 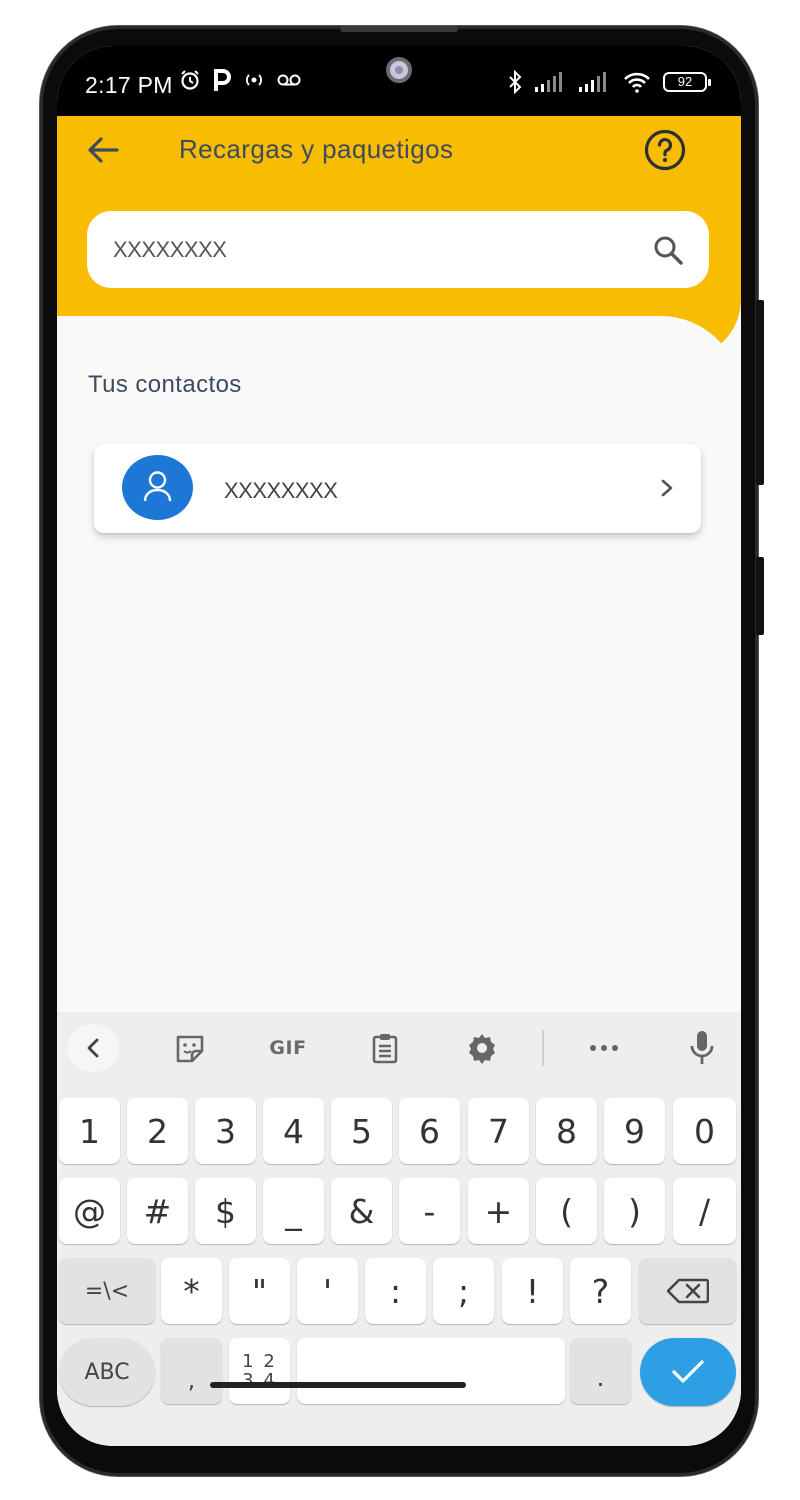 What do you see at coordinates (429, 1211) in the screenshot?
I see `key-minus: -` at bounding box center [429, 1211].